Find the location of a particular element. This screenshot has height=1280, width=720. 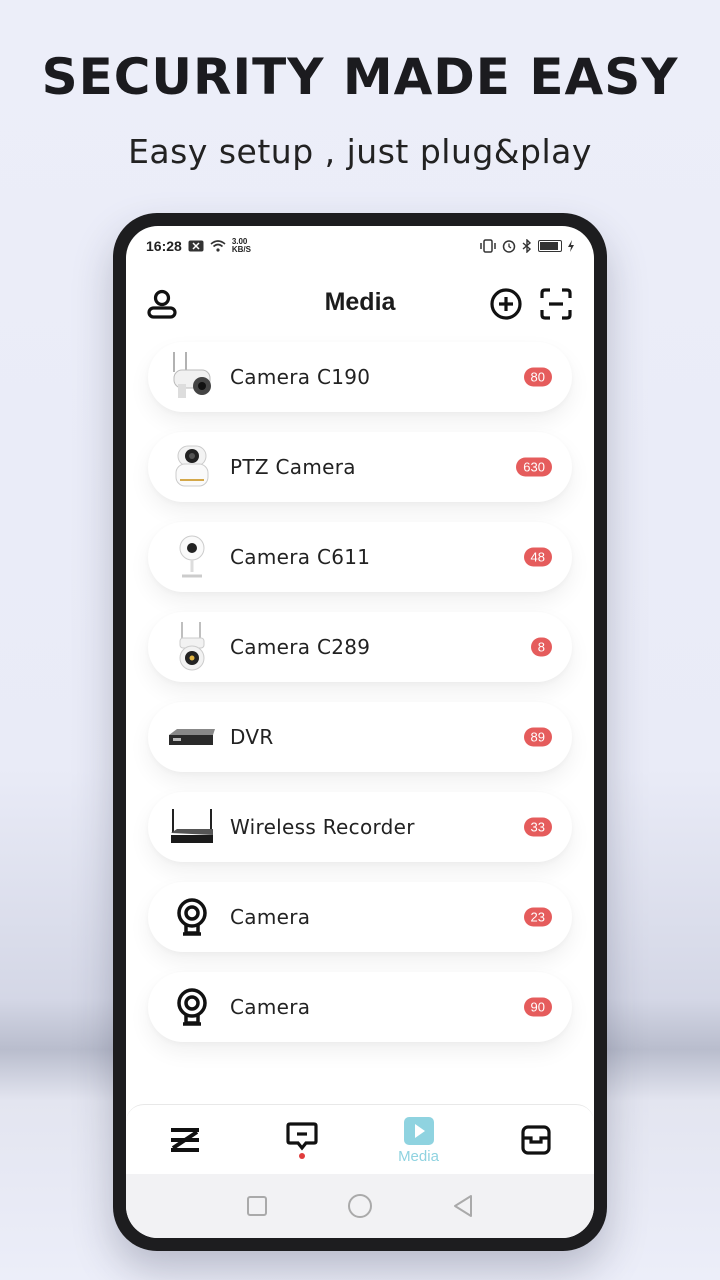

device-name: DVR is located at coordinates (252, 737).